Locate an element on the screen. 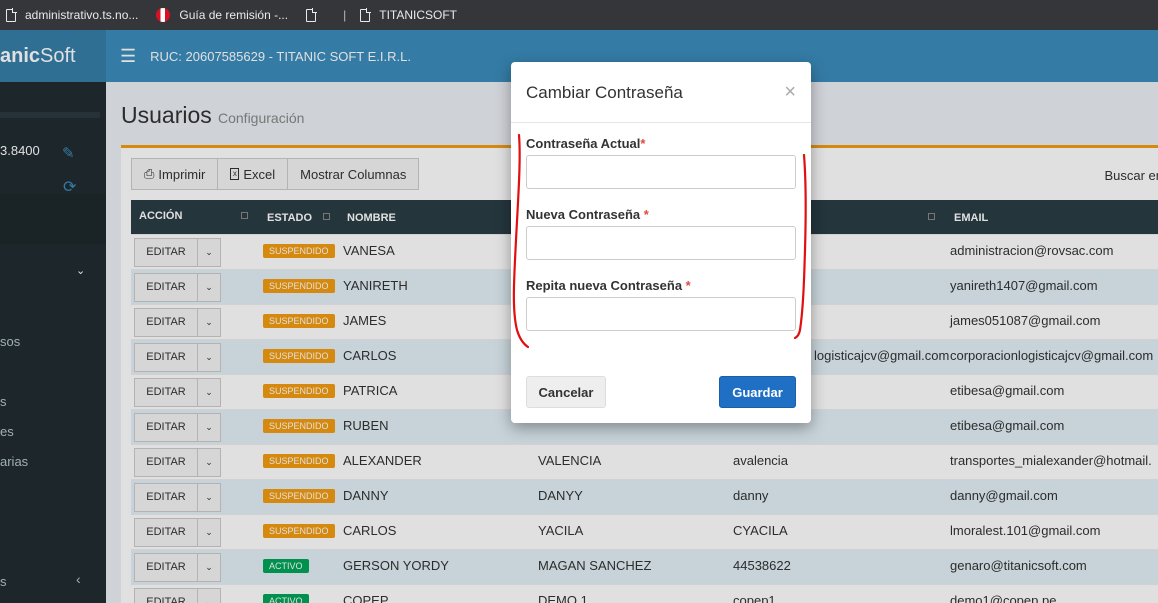 Image resolution: width=1158 pixels, height=603 pixels. bookmark-blank is located at coordinates (315, 14).